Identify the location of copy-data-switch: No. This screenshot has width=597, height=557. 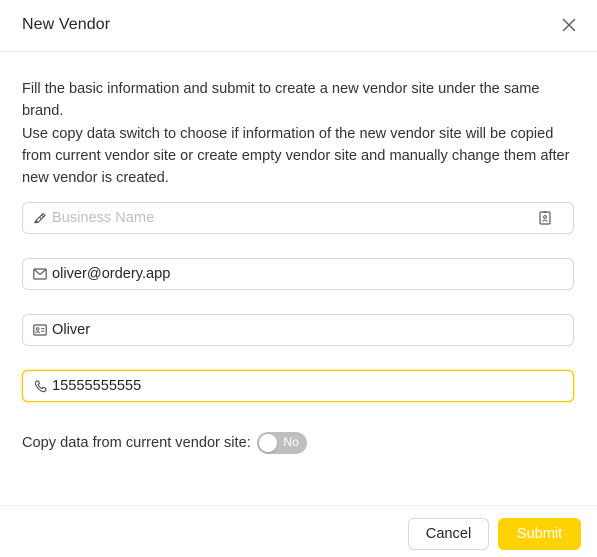
(281, 443).